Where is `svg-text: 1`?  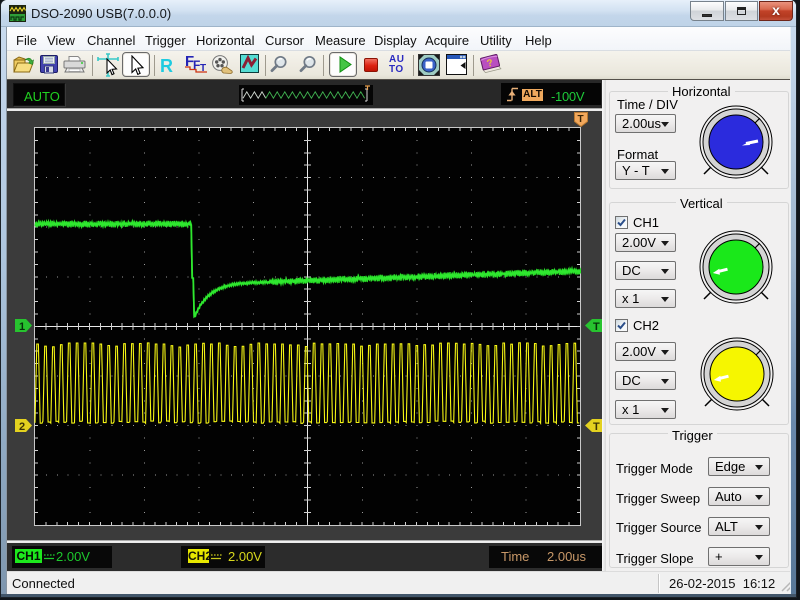
svg-text: 1 is located at coordinates (22, 327).